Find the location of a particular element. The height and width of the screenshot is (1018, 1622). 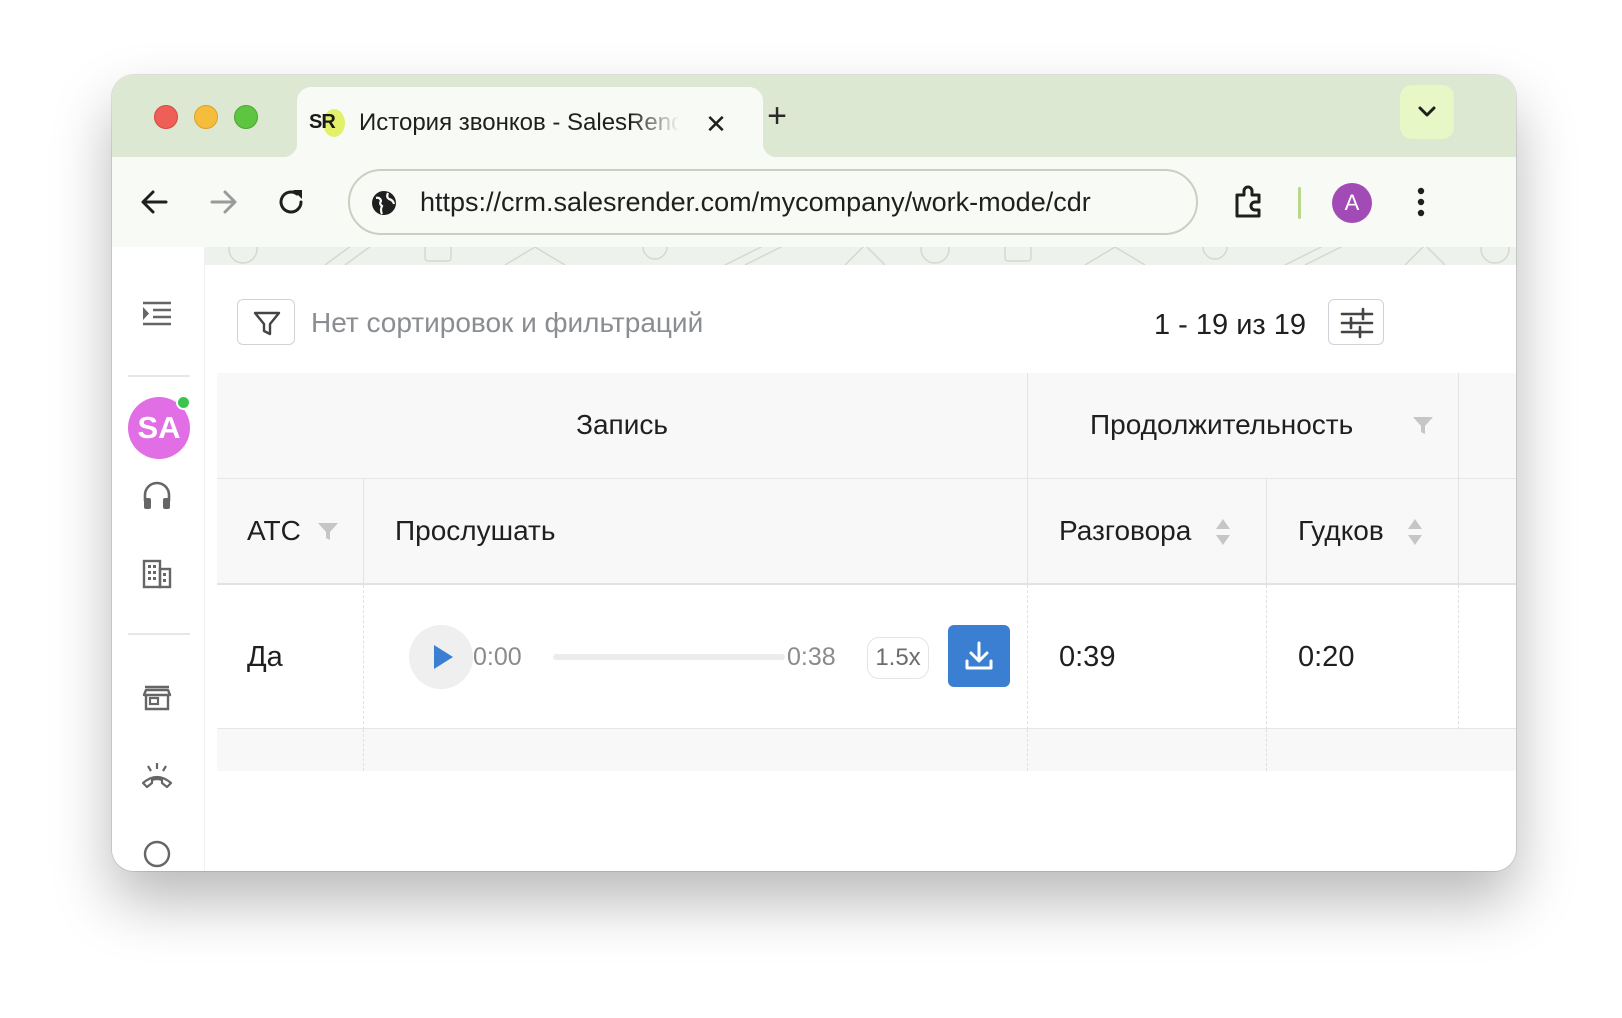

arrow-right-icon is located at coordinates (223, 202).